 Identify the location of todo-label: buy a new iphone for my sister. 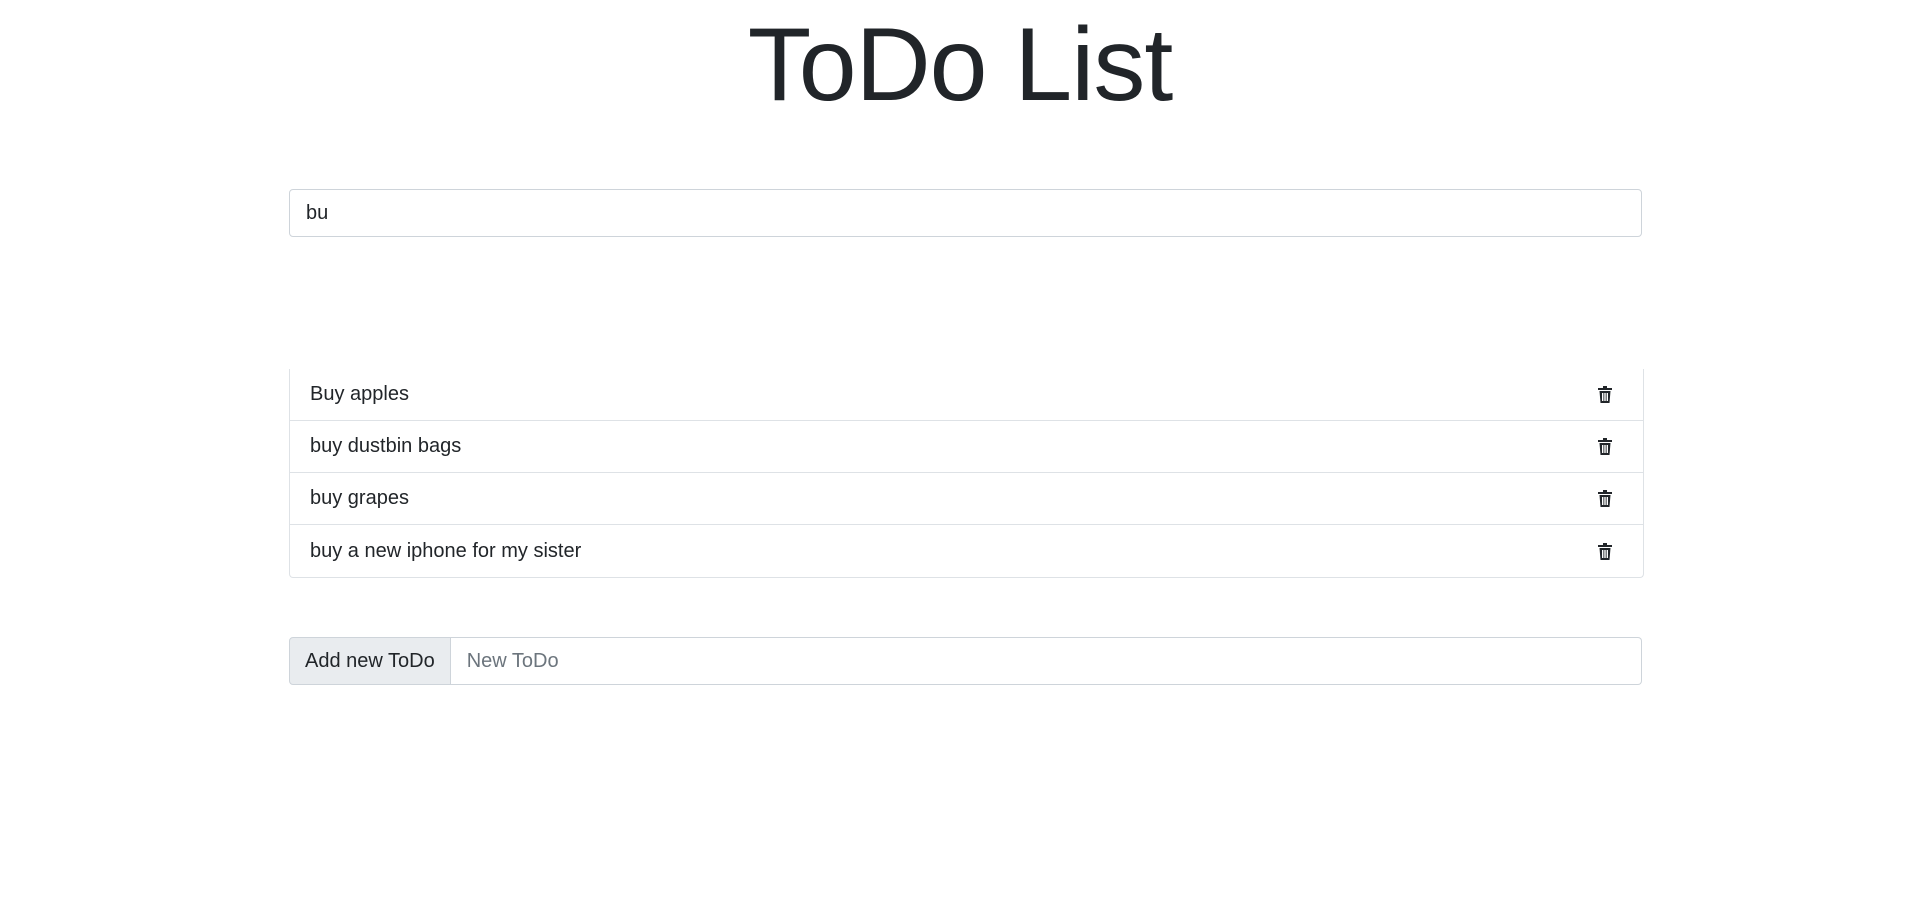
(446, 550).